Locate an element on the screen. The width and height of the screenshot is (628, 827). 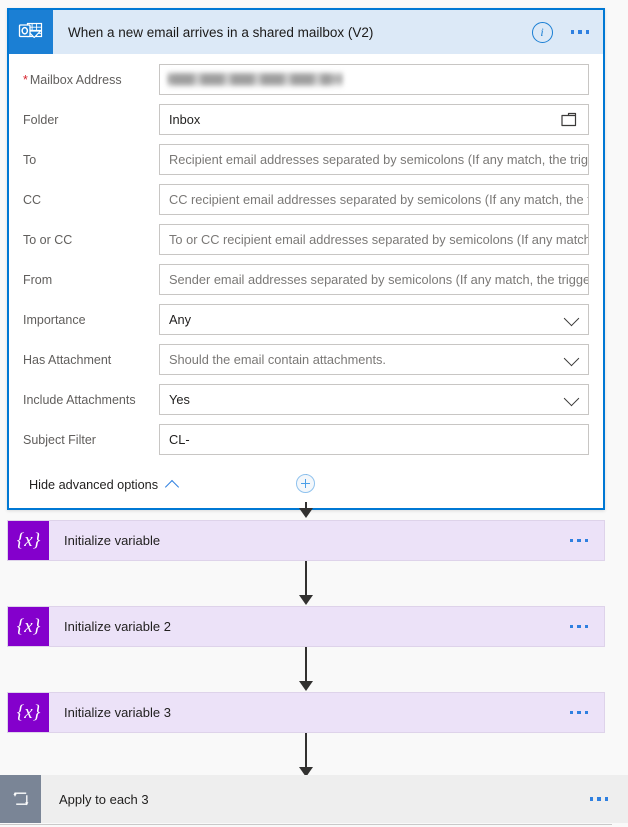
outlook-icon is located at coordinates (31, 32).